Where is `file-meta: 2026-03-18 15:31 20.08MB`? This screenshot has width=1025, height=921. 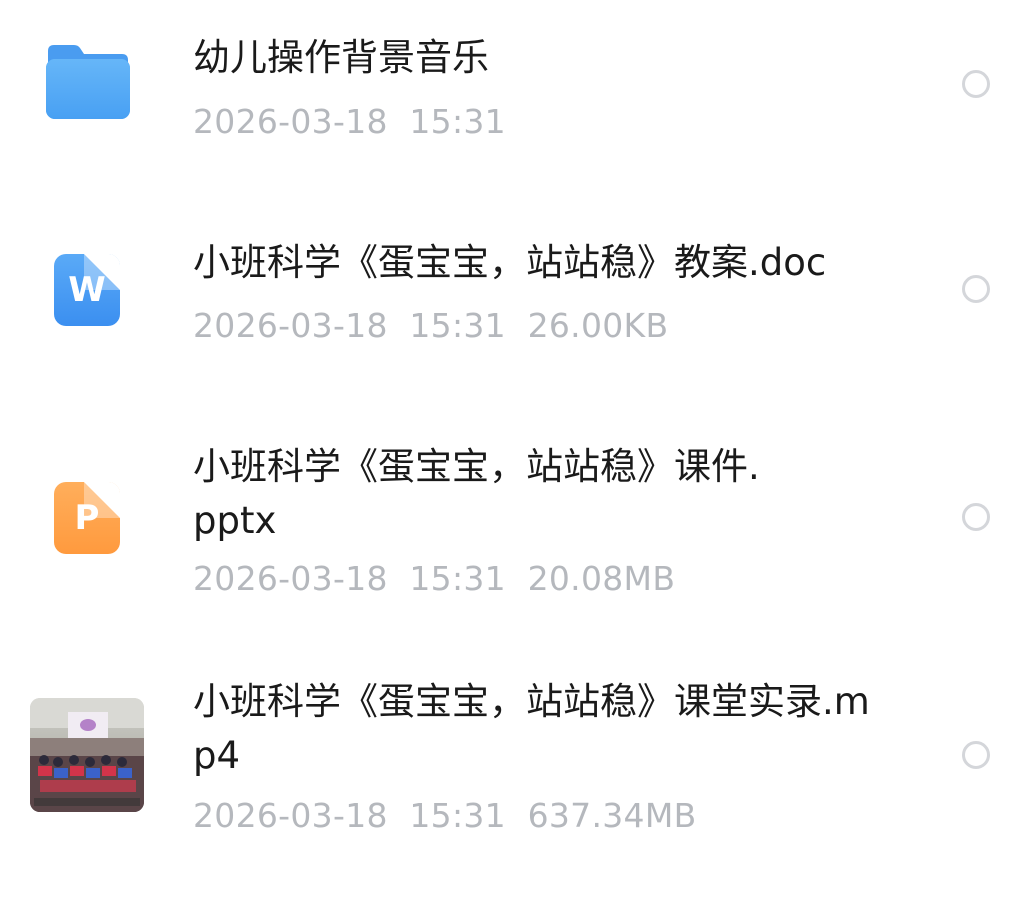 file-meta: 2026-03-18 15:31 20.08MB is located at coordinates (434, 579).